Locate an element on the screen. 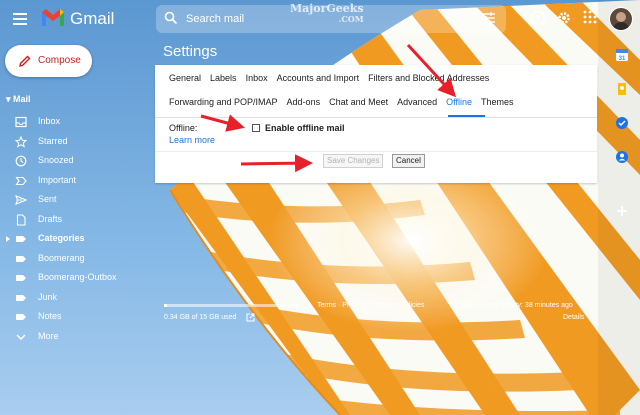 Image resolution: width=640 pixels, height=415 pixels. keep-icon is located at coordinates (622, 89).